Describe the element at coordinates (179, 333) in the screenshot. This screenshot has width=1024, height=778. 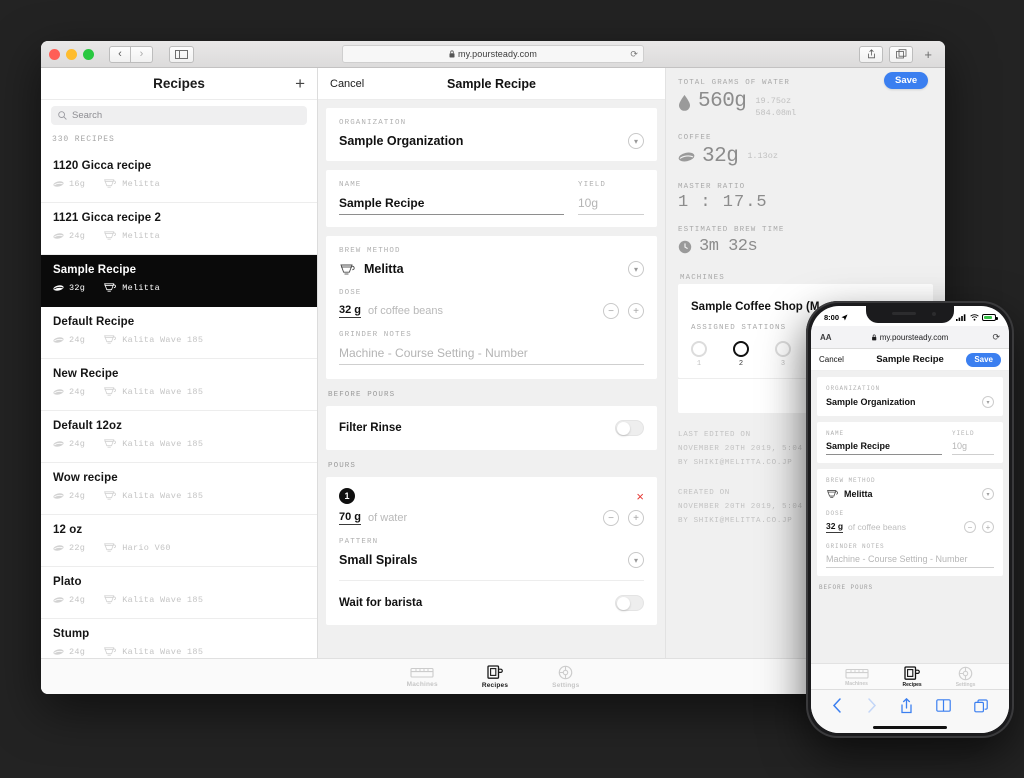
I see `list-item: Default Recipe 24g Kalita Wave 185` at that location.